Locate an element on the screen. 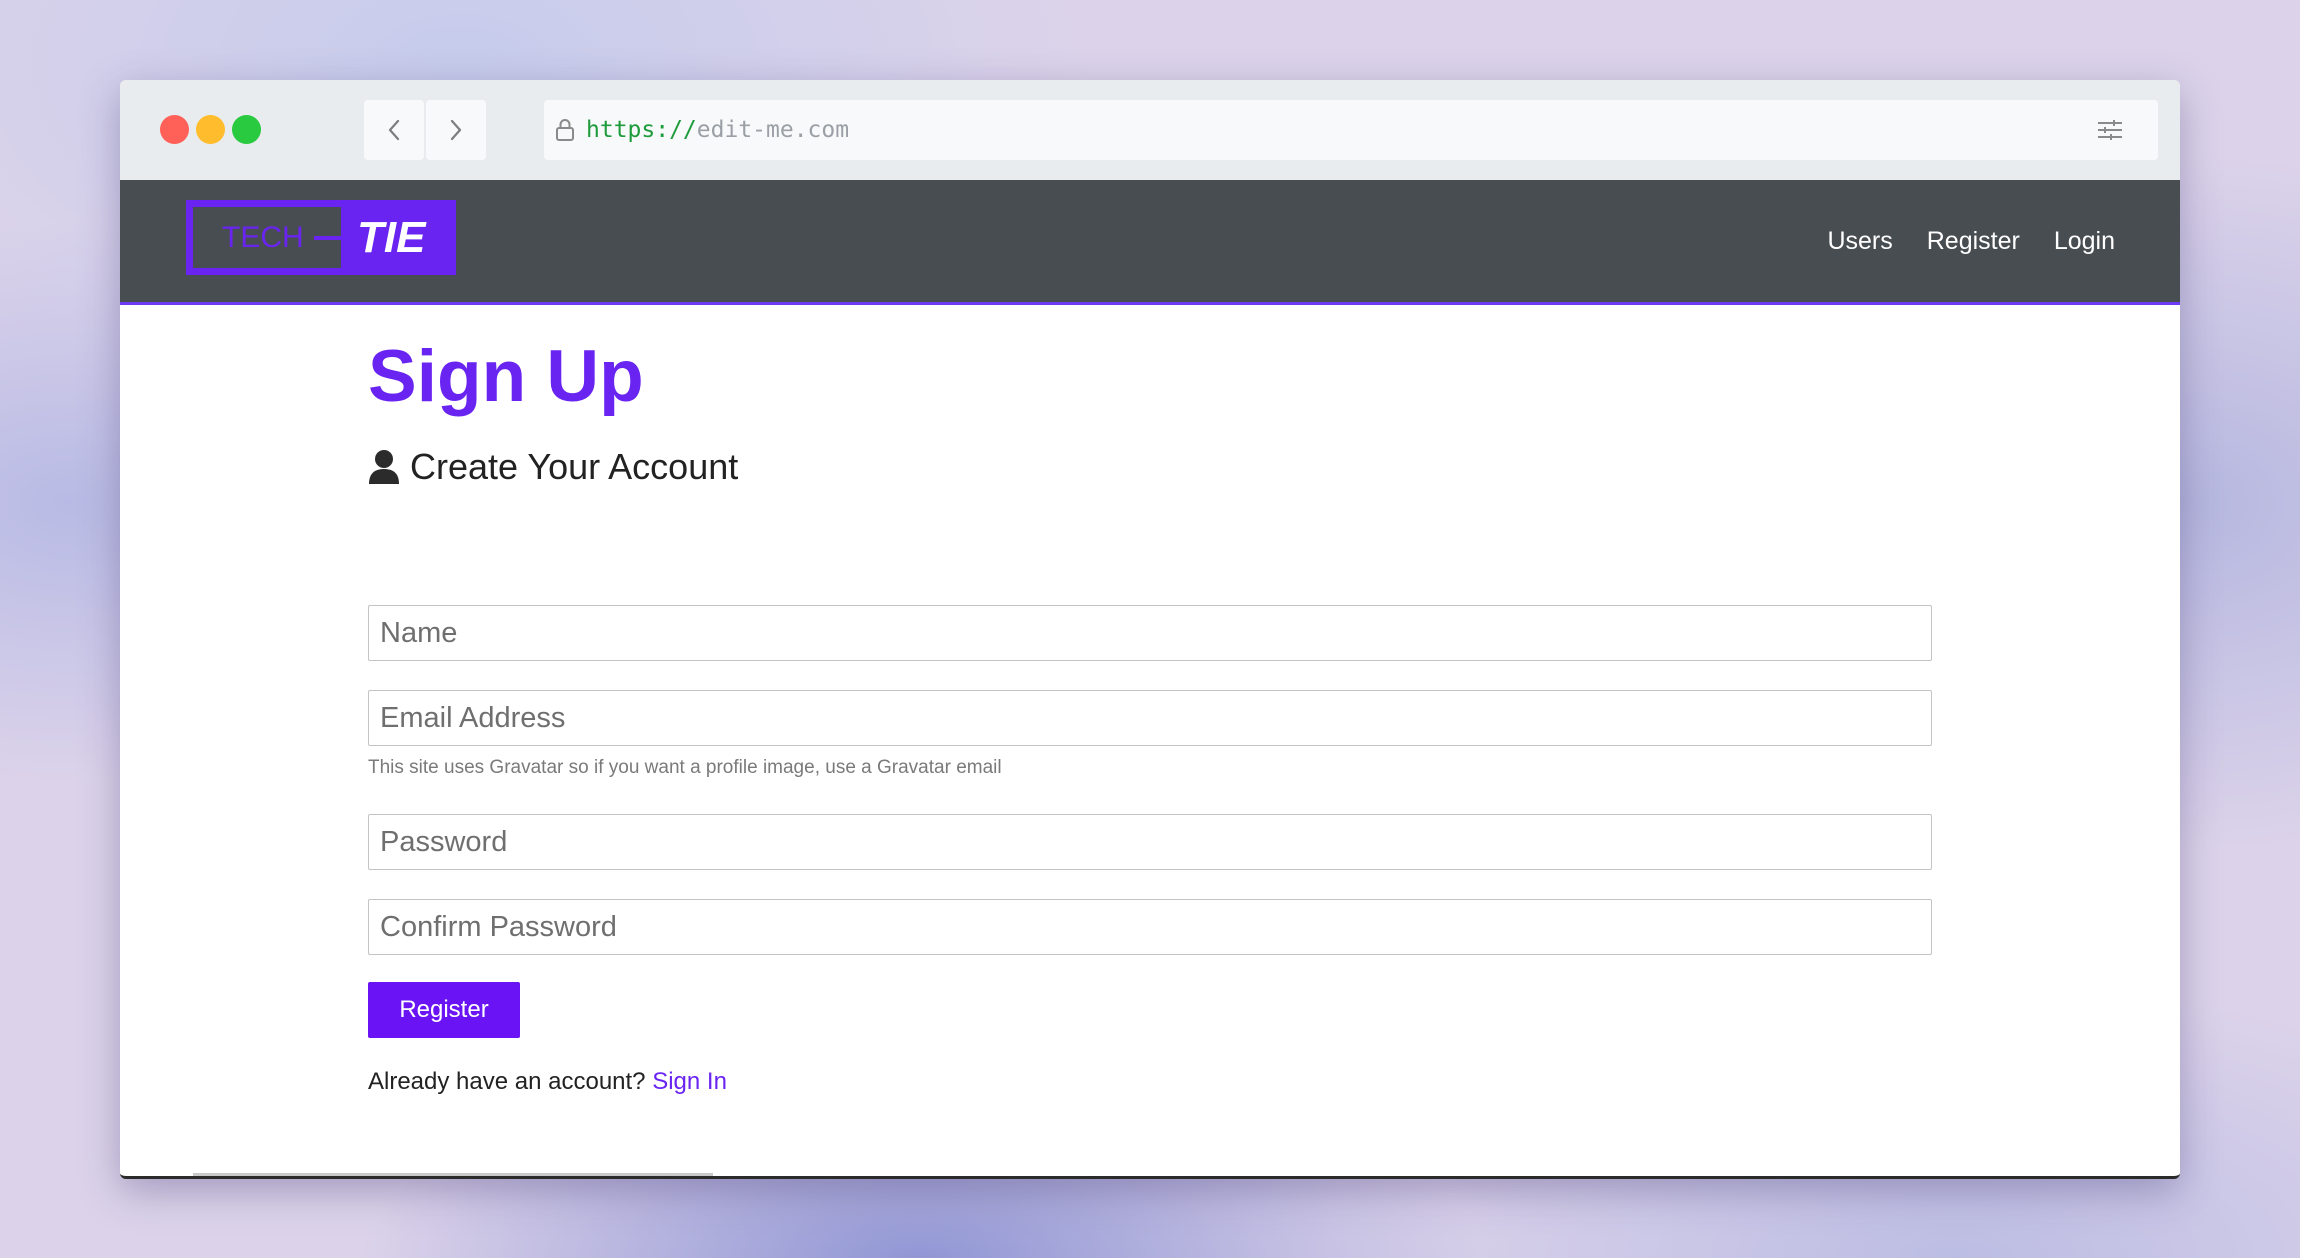 This screenshot has width=2300, height=1258. name-field is located at coordinates (1150, 633).